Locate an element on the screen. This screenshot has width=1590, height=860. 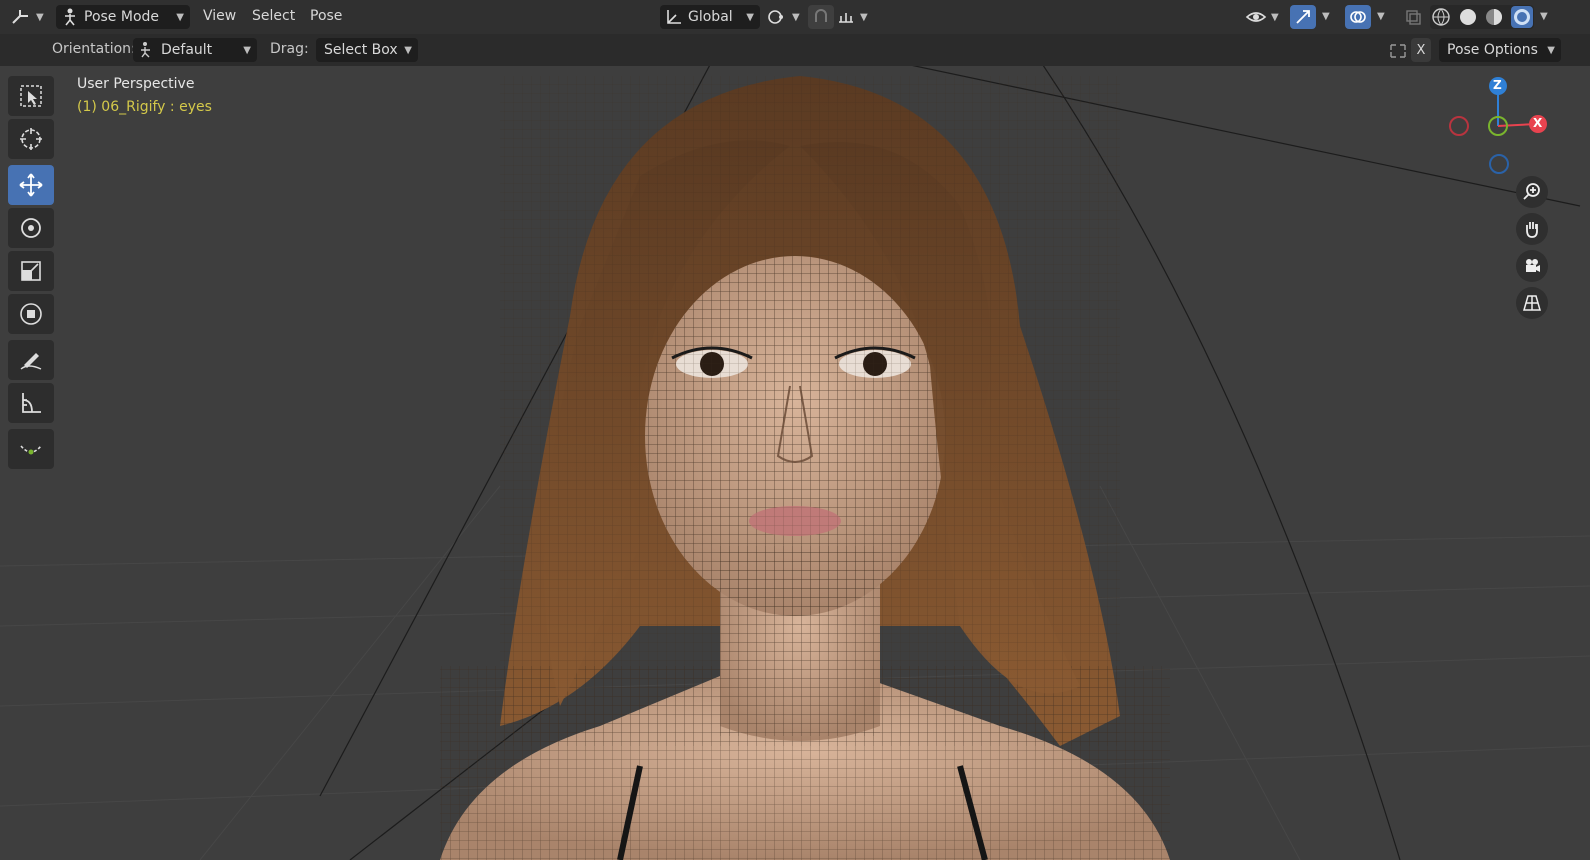
drag-label: Drag: is located at coordinates (289, 49).